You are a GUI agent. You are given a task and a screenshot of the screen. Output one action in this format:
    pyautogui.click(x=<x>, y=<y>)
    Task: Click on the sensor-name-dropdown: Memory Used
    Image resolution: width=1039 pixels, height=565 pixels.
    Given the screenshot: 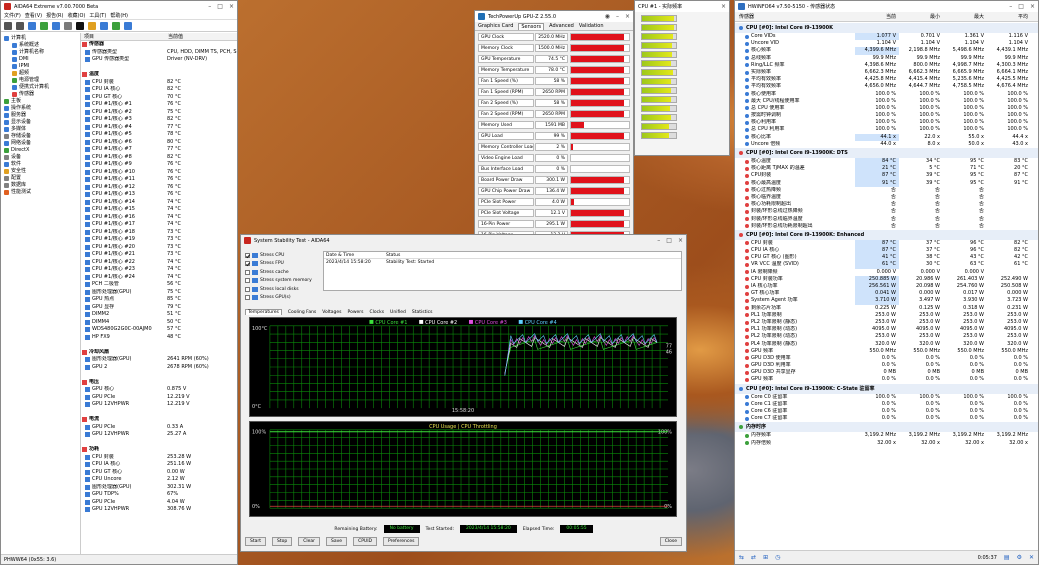 What is the action you would take?
    pyautogui.click(x=506, y=124)
    